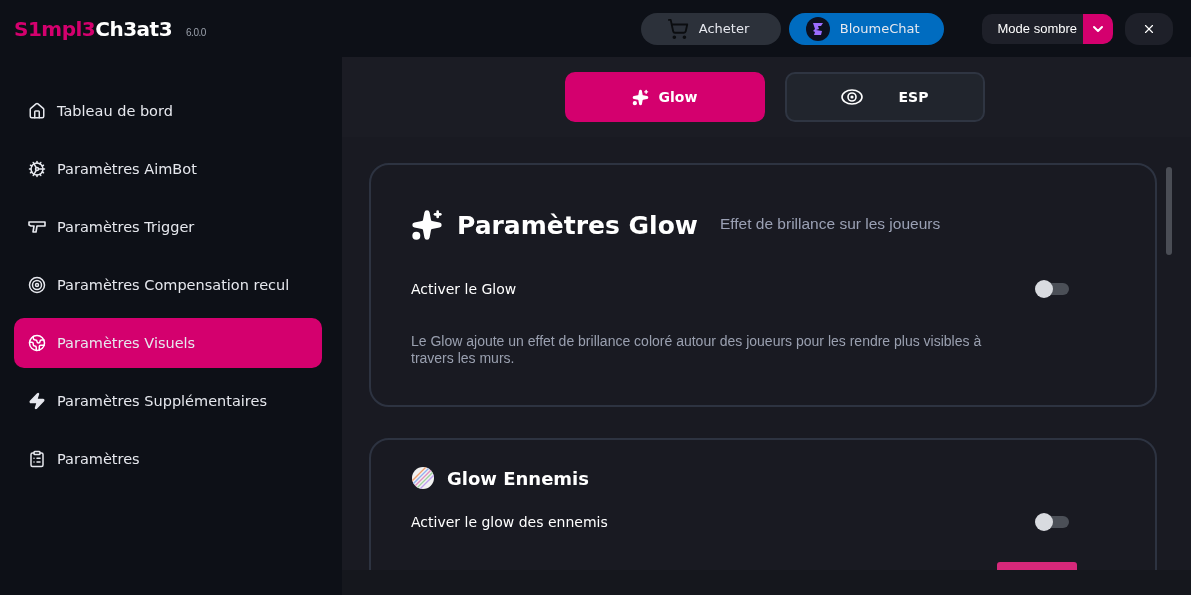 Image resolution: width=1191 pixels, height=595 pixels. What do you see at coordinates (677, 28) in the screenshot?
I see `cart-icon` at bounding box center [677, 28].